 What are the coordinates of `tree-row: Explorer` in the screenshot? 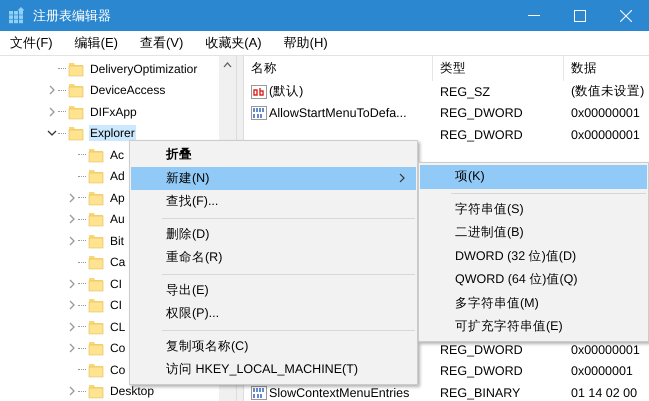 It's located at (109, 133).